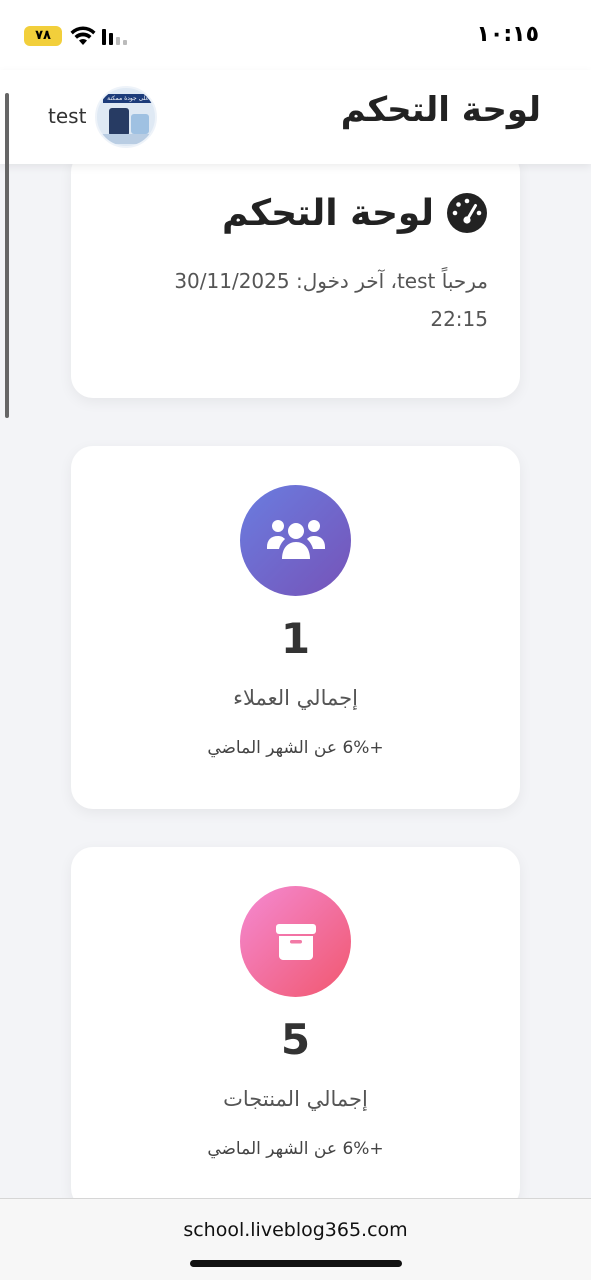 The width and height of the screenshot is (591, 1280). What do you see at coordinates (295, 698) in the screenshot?
I see `stat-label: إجمالي العملاء` at bounding box center [295, 698].